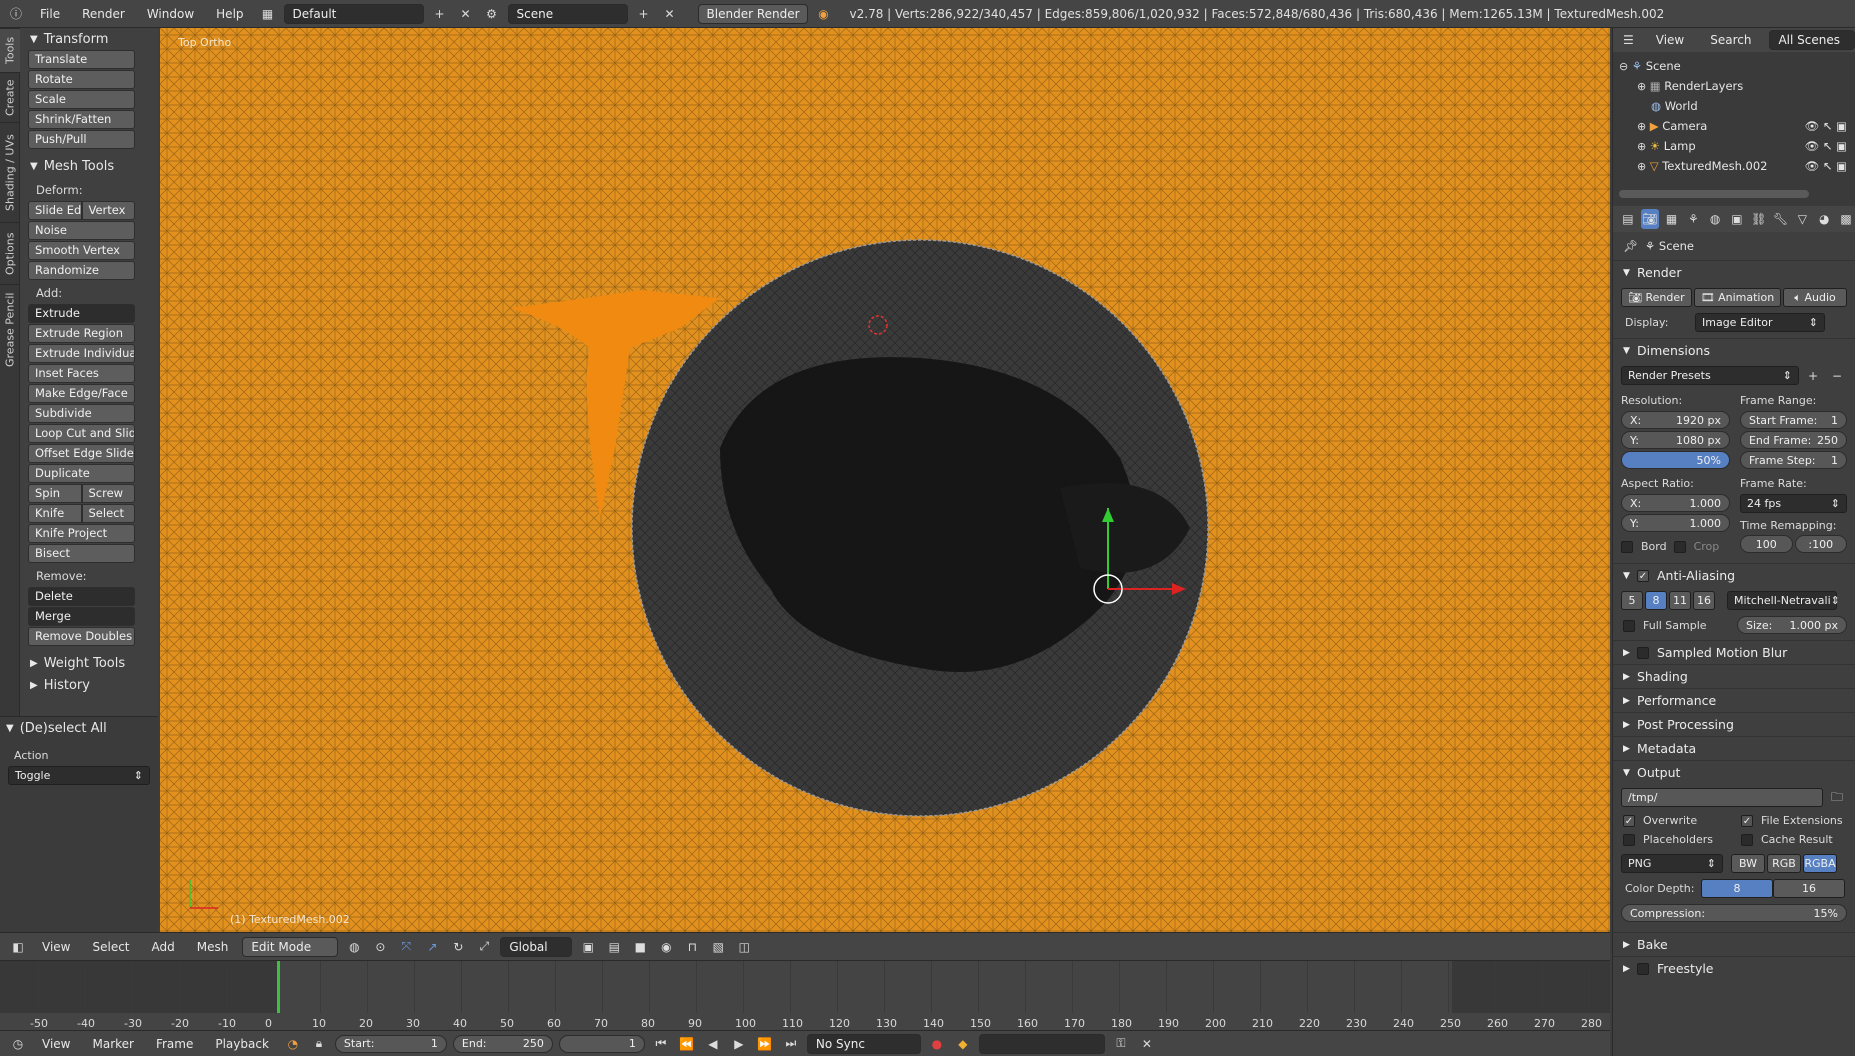 The image size is (1855, 1056). Describe the element at coordinates (1737, 219) in the screenshot. I see `object-tab-icon: ▣` at that location.